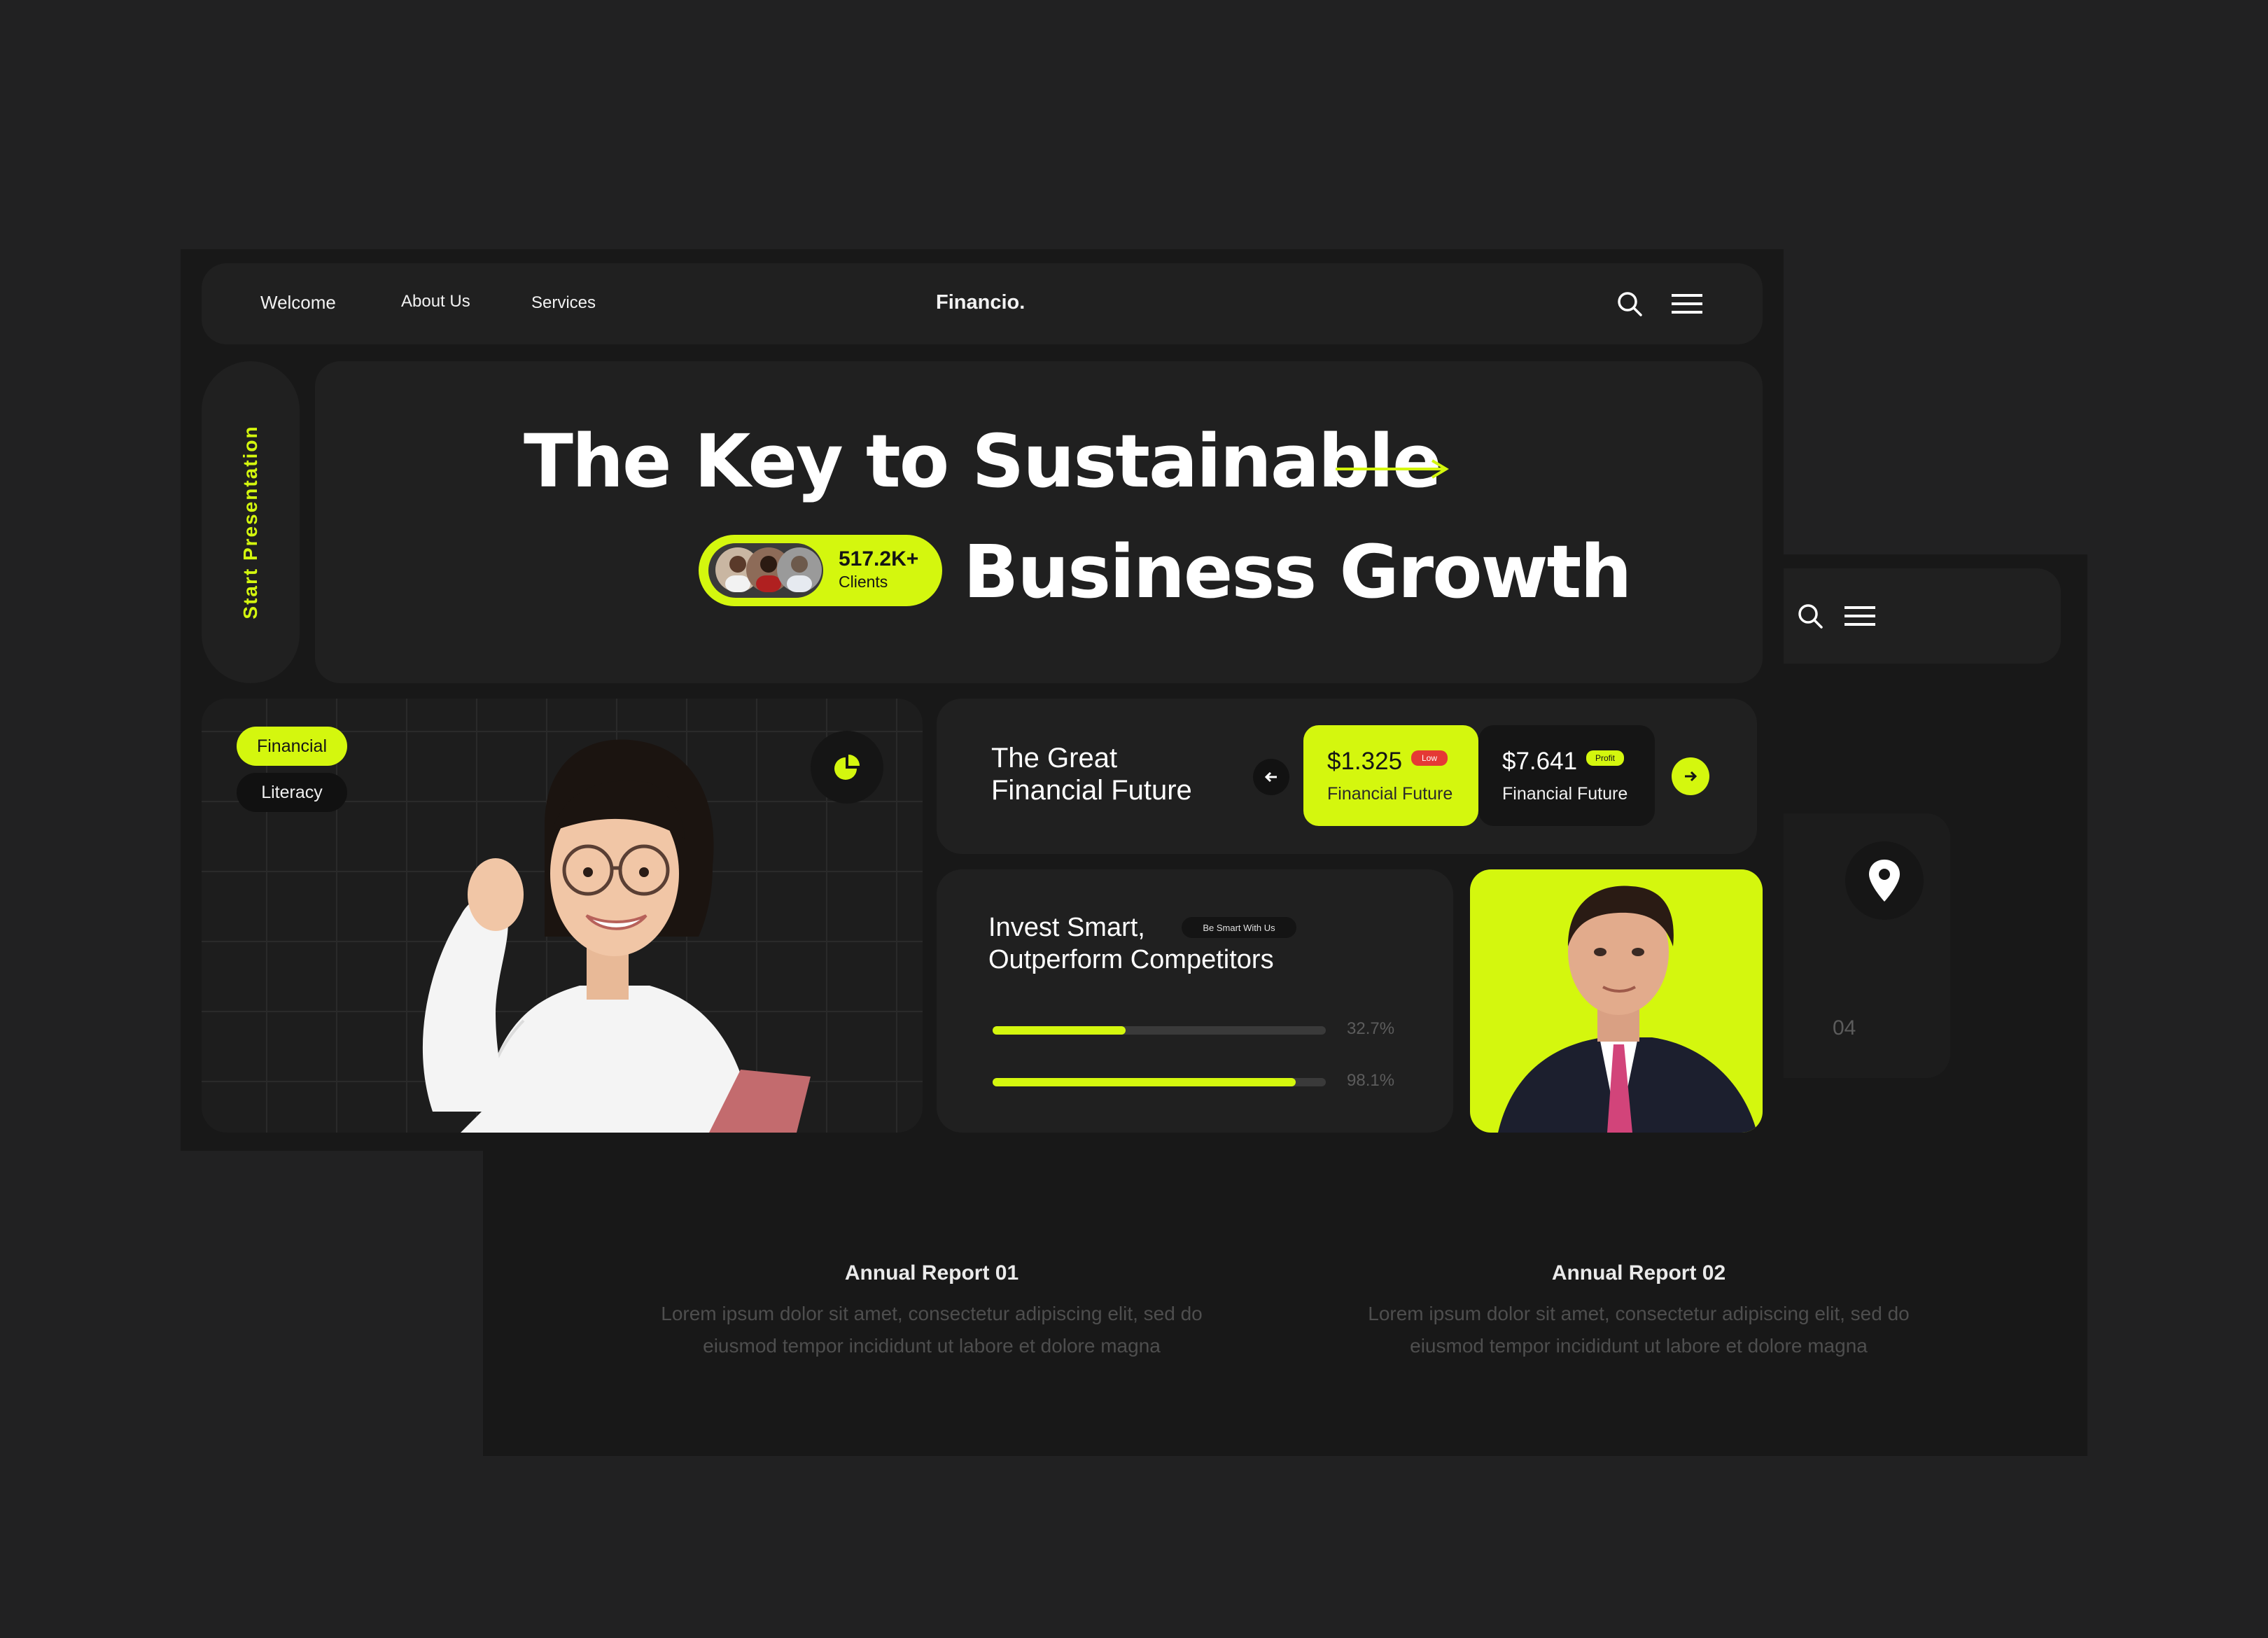 This screenshot has width=2268, height=1638. What do you see at coordinates (1690, 776) in the screenshot?
I see `next-arrow-button` at bounding box center [1690, 776].